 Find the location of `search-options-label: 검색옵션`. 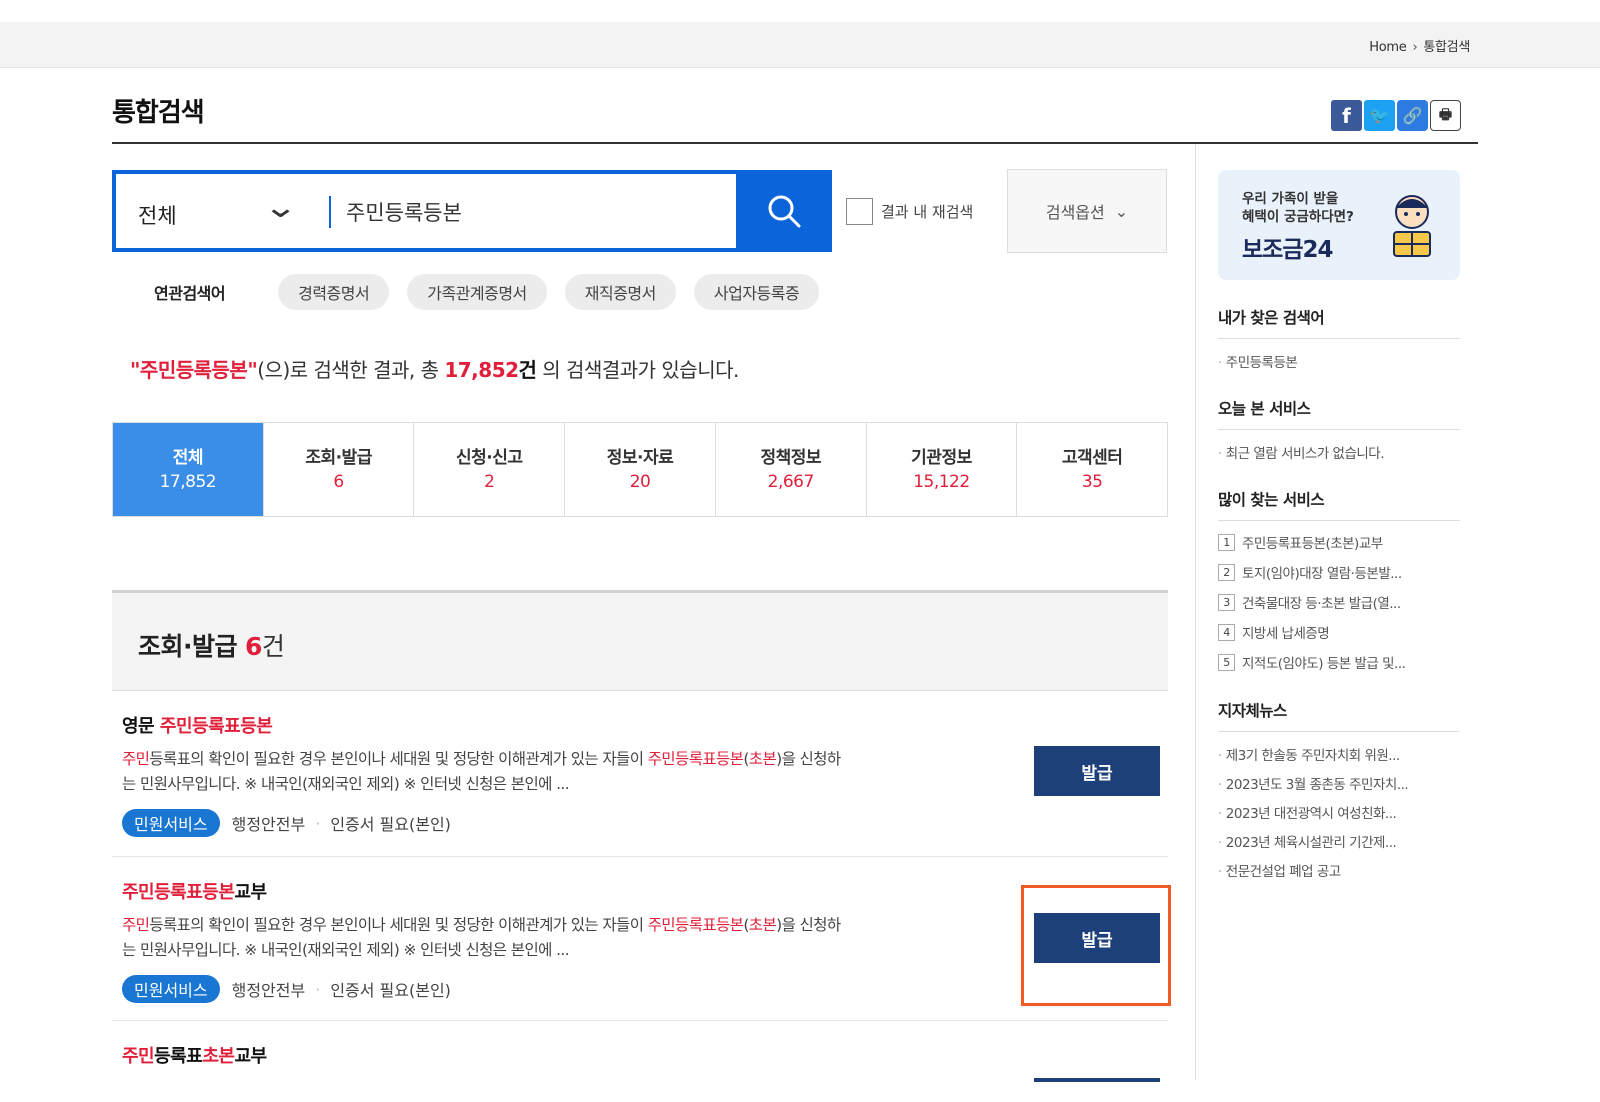

search-options-label: 검색옵션 is located at coordinates (1075, 212).